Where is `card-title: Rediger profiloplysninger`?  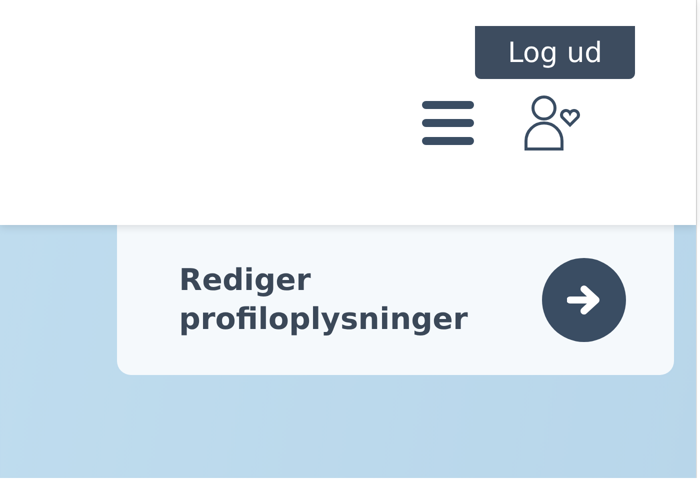 card-title: Rediger profiloplysninger is located at coordinates (324, 300).